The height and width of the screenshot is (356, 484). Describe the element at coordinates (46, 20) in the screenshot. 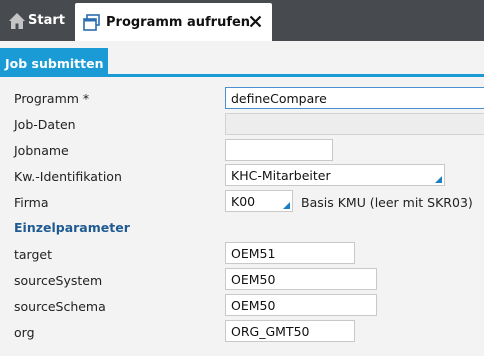

I see `tab-start-label: Start` at that location.